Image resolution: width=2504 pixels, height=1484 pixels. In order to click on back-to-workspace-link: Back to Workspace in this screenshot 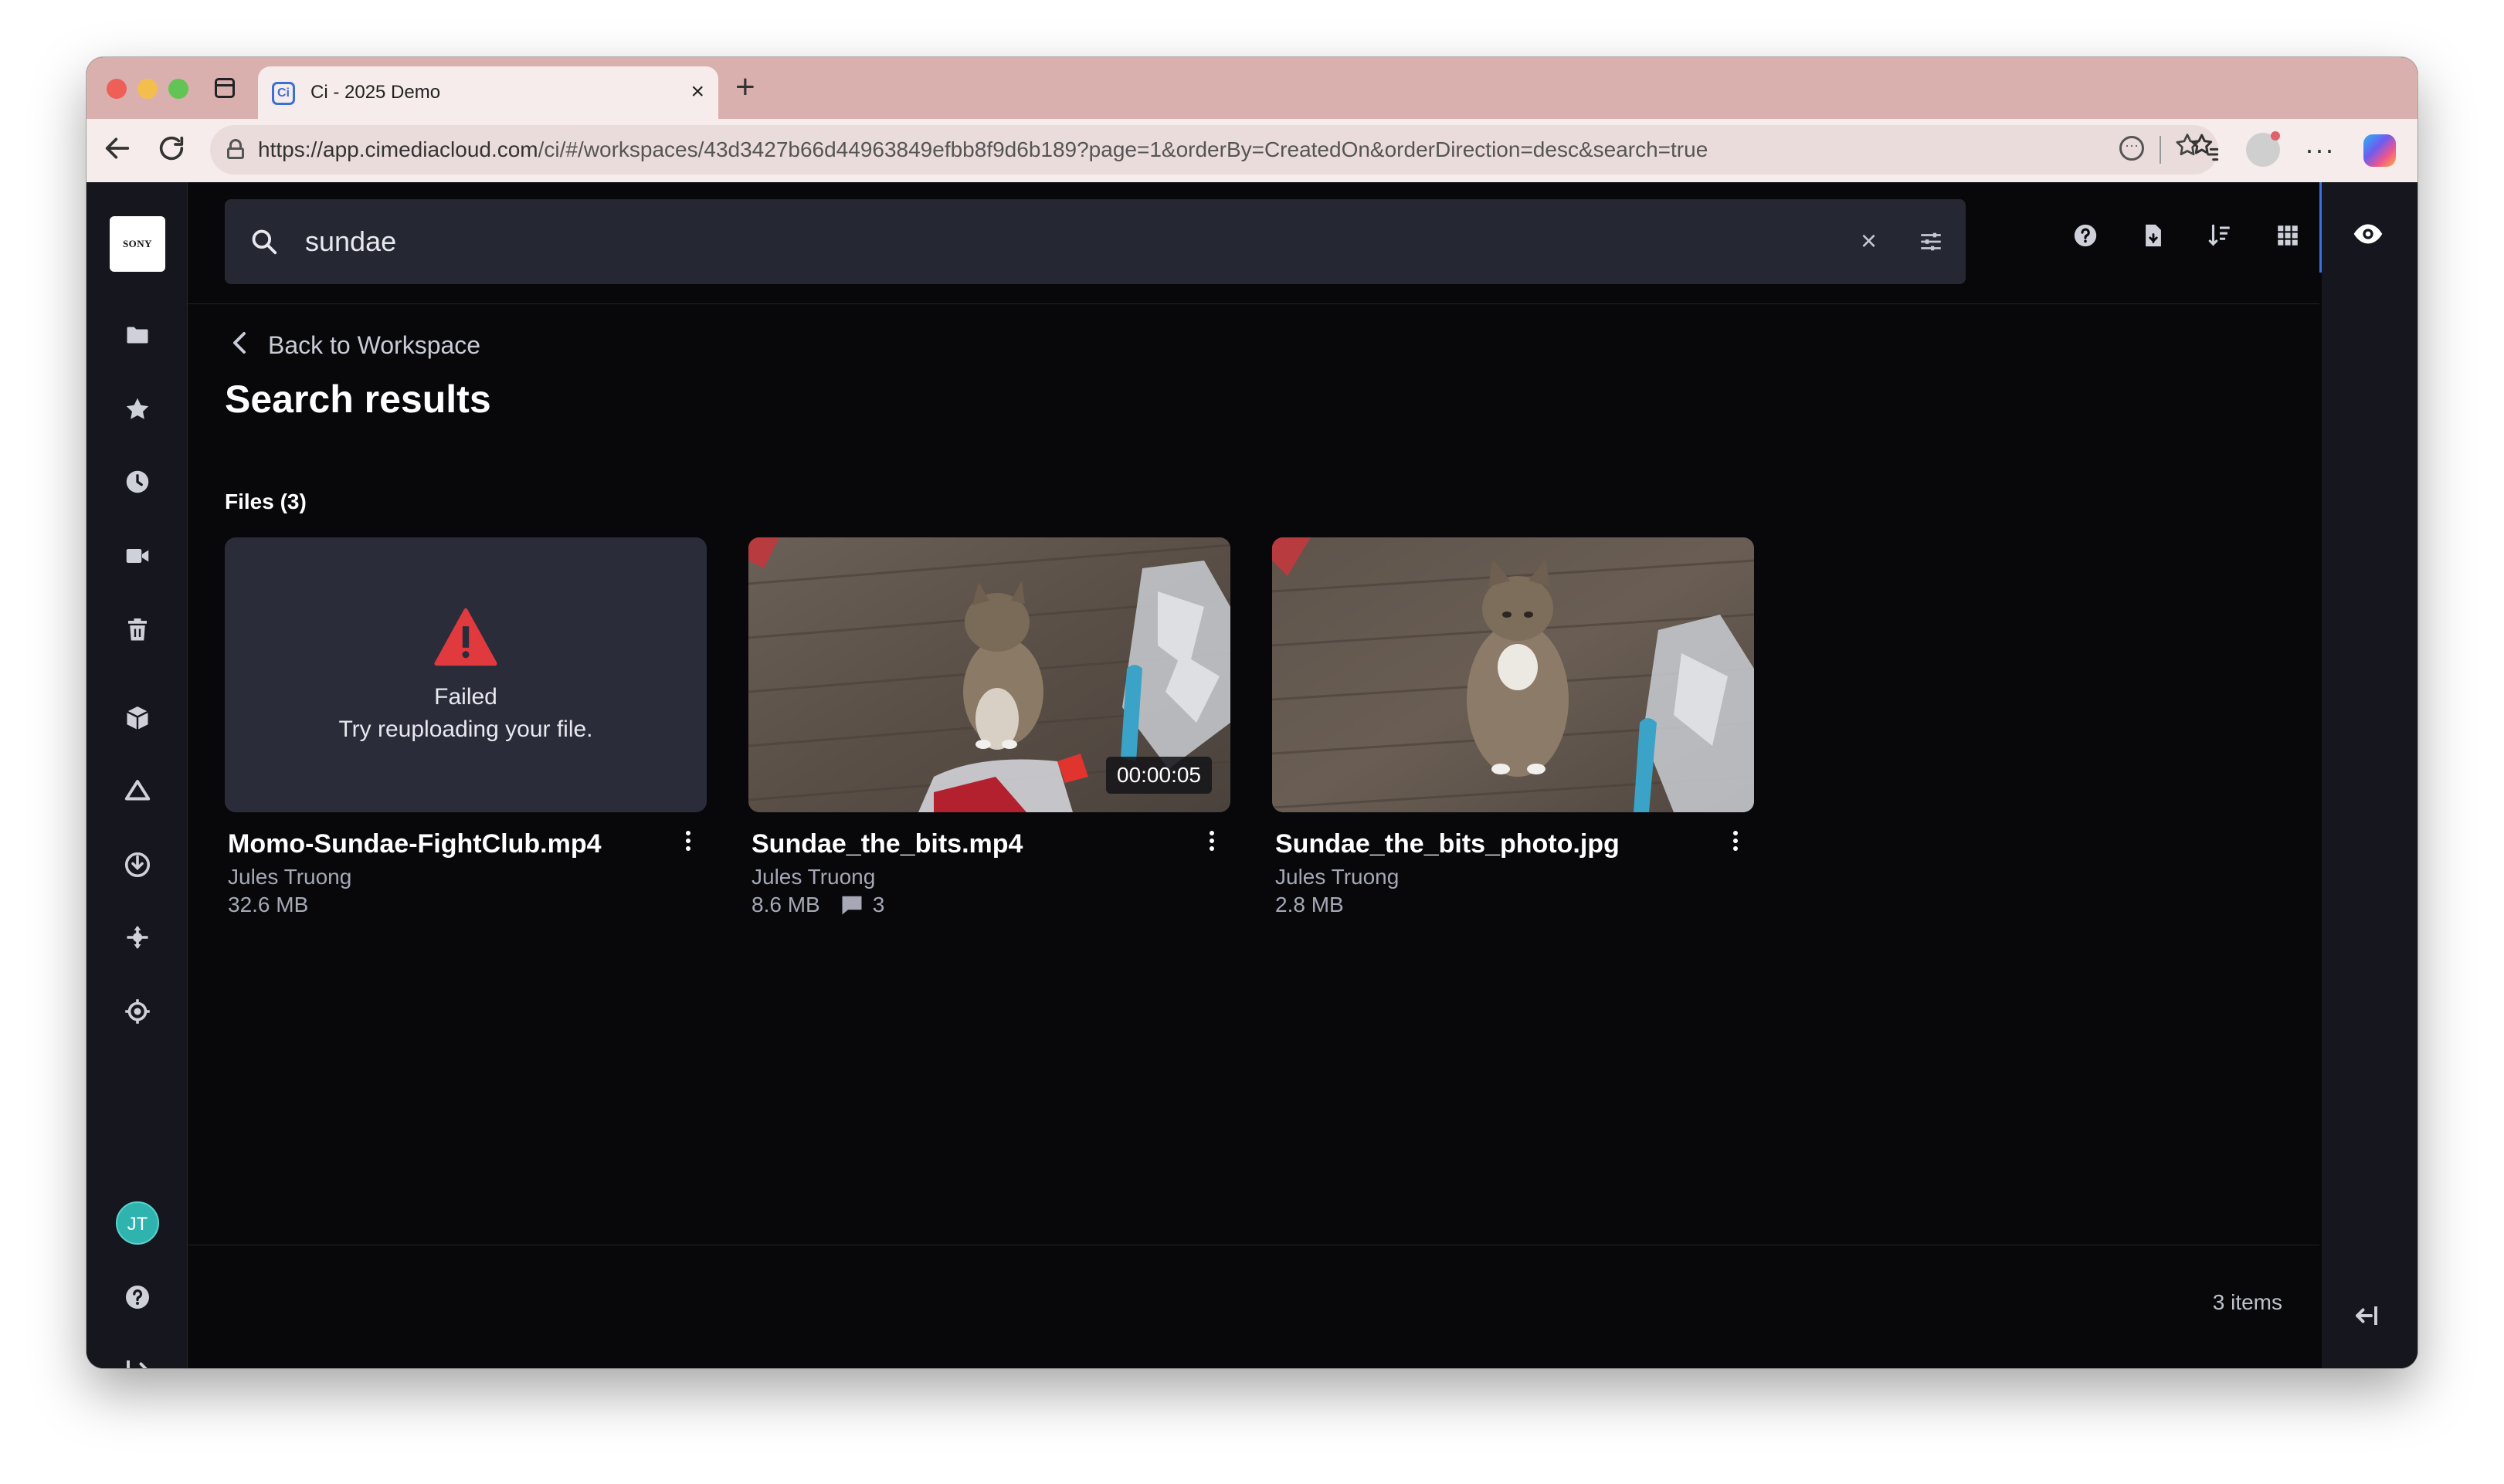, I will do `click(355, 345)`.